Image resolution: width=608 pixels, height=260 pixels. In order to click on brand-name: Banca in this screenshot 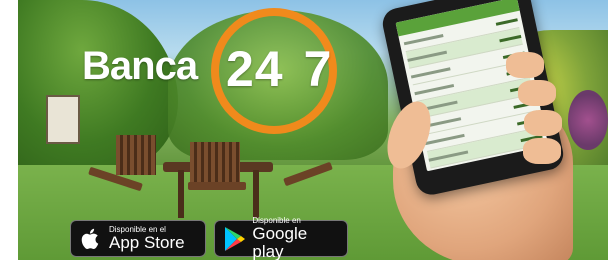, I will do `click(140, 66)`.